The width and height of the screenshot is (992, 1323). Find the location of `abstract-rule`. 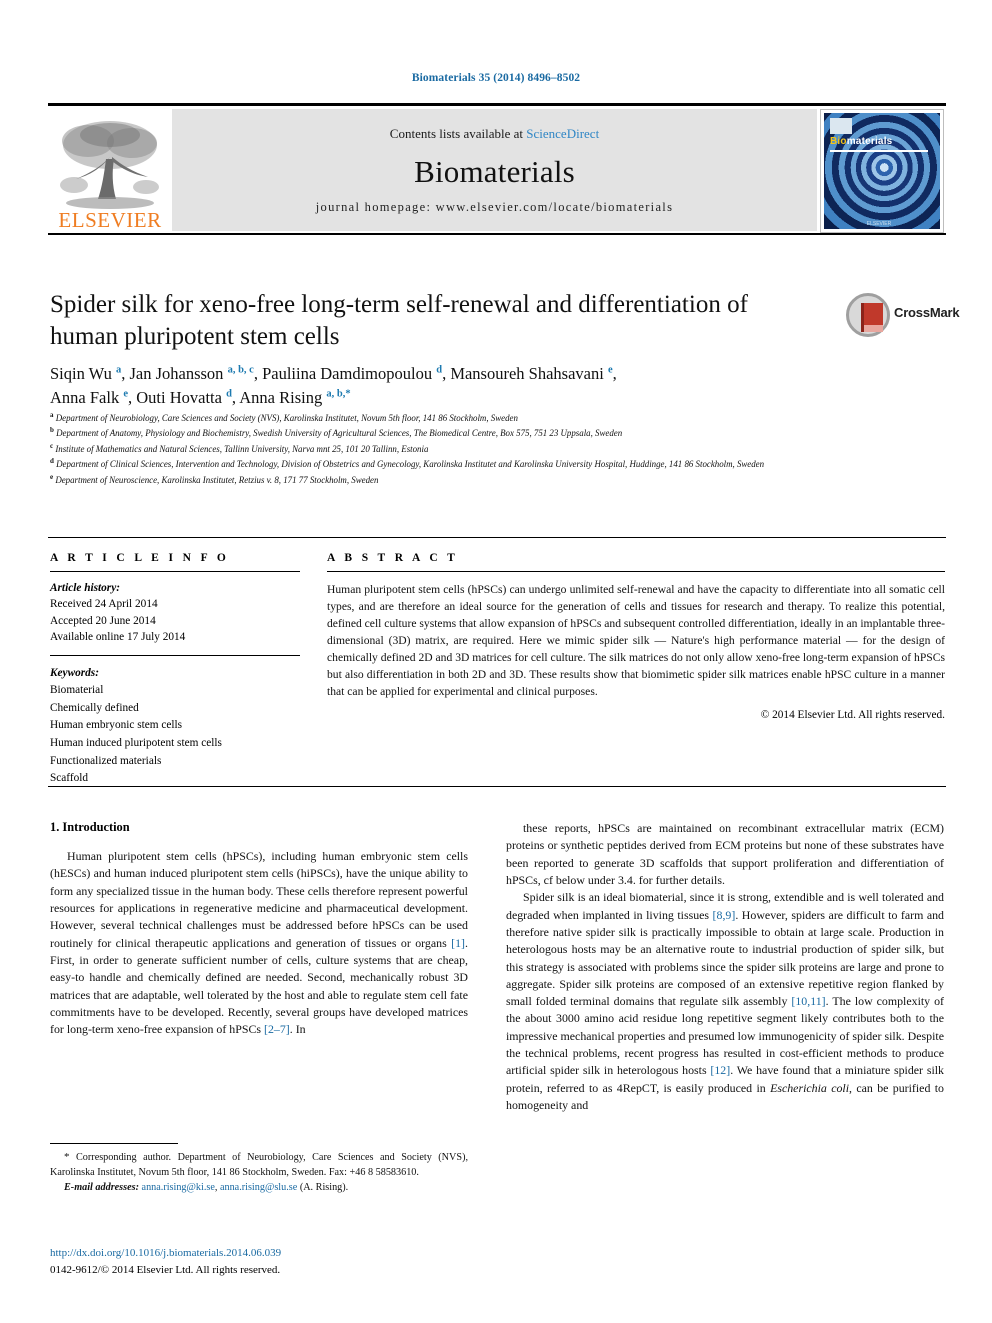

abstract-rule is located at coordinates (636, 571).